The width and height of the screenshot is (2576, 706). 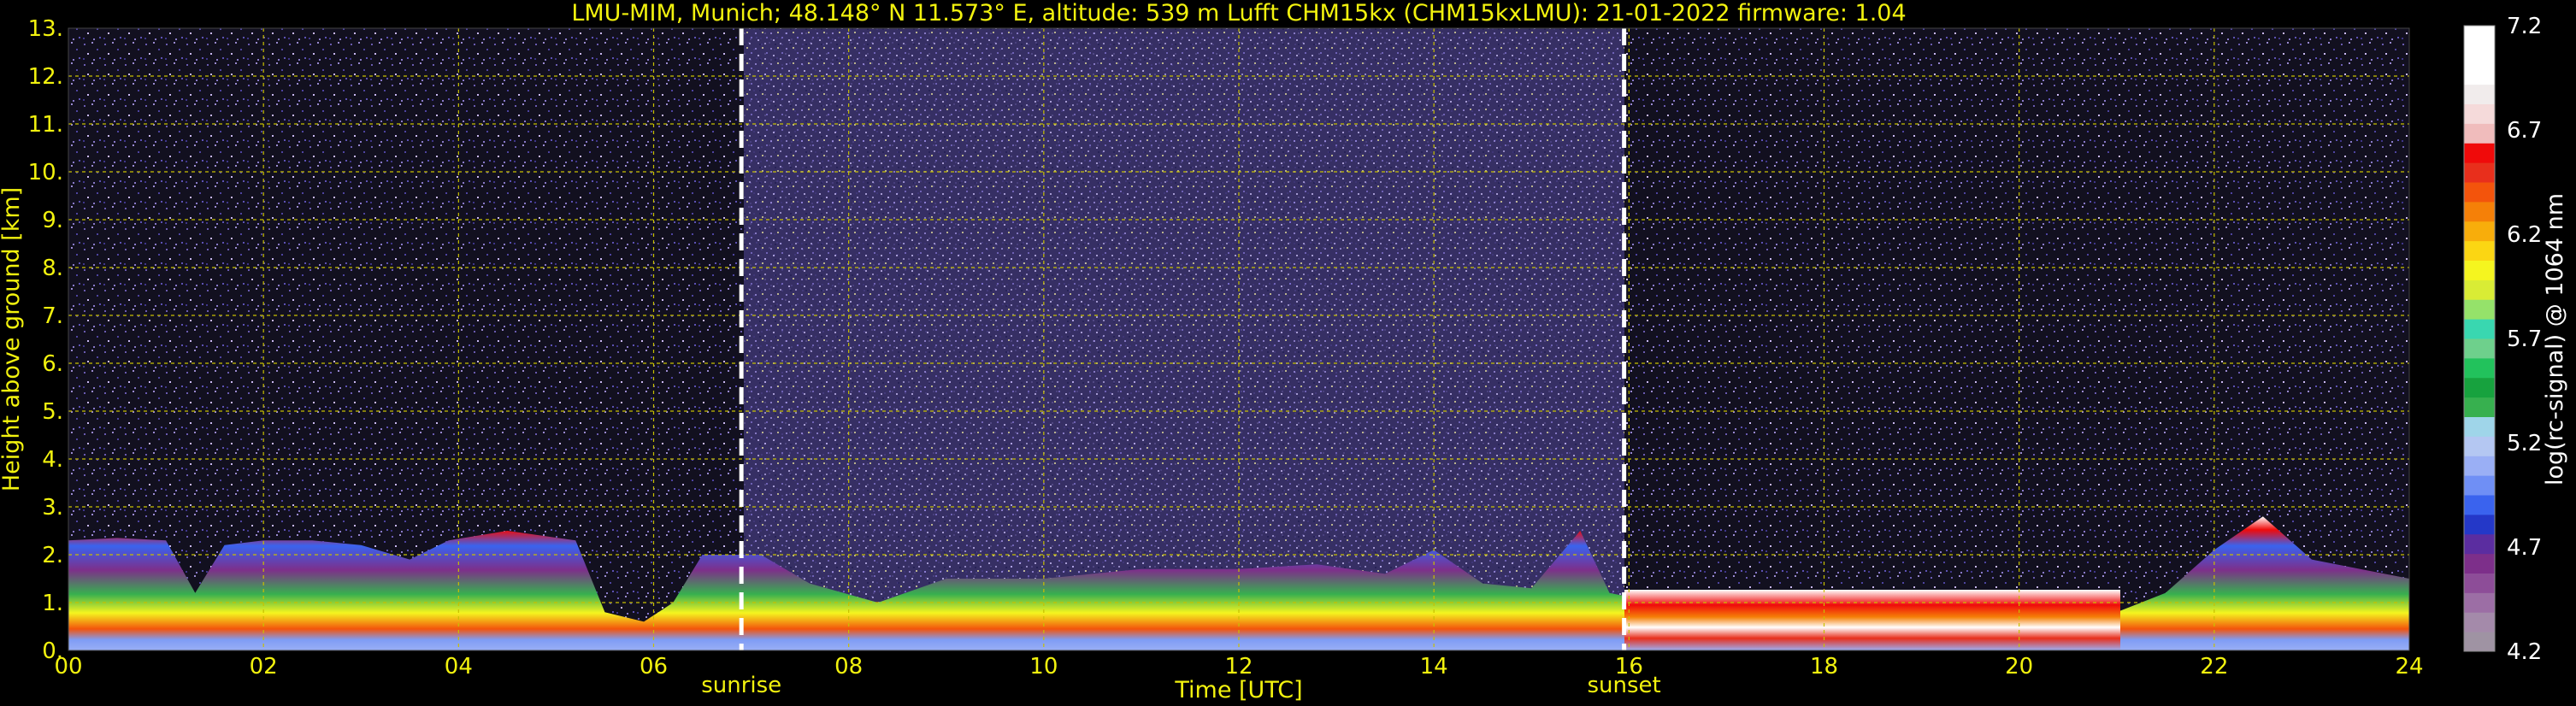 What do you see at coordinates (45, 77) in the screenshot?
I see `y-tick-label: 12.` at bounding box center [45, 77].